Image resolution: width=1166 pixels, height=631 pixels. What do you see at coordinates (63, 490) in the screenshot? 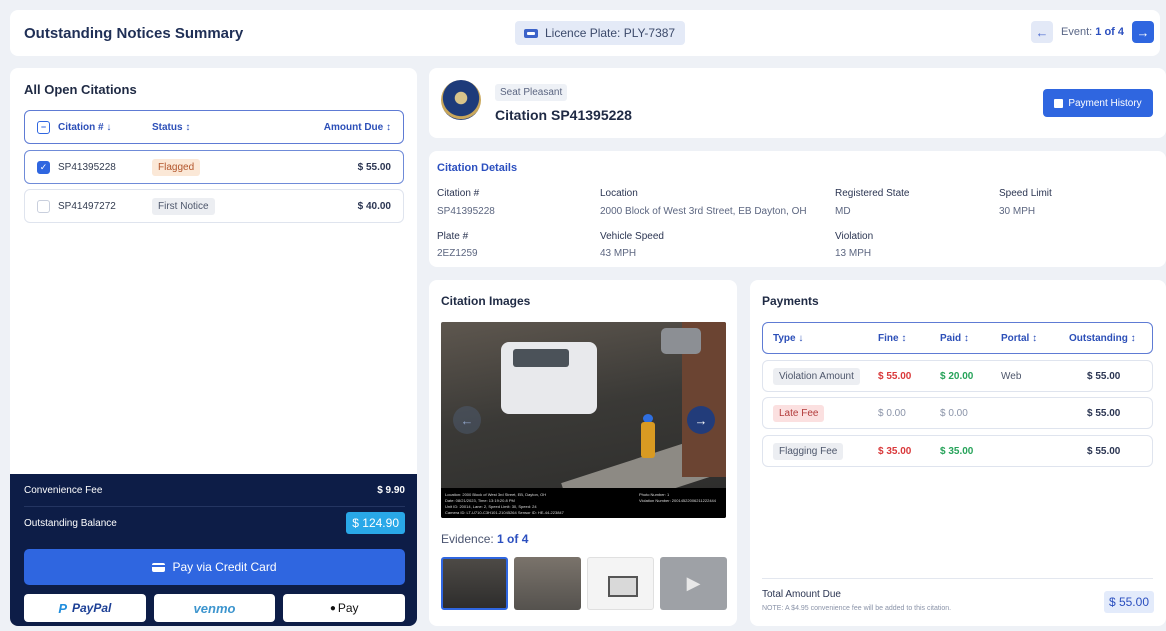
I see `convenience-fee-label: Convenience Fee` at bounding box center [63, 490].